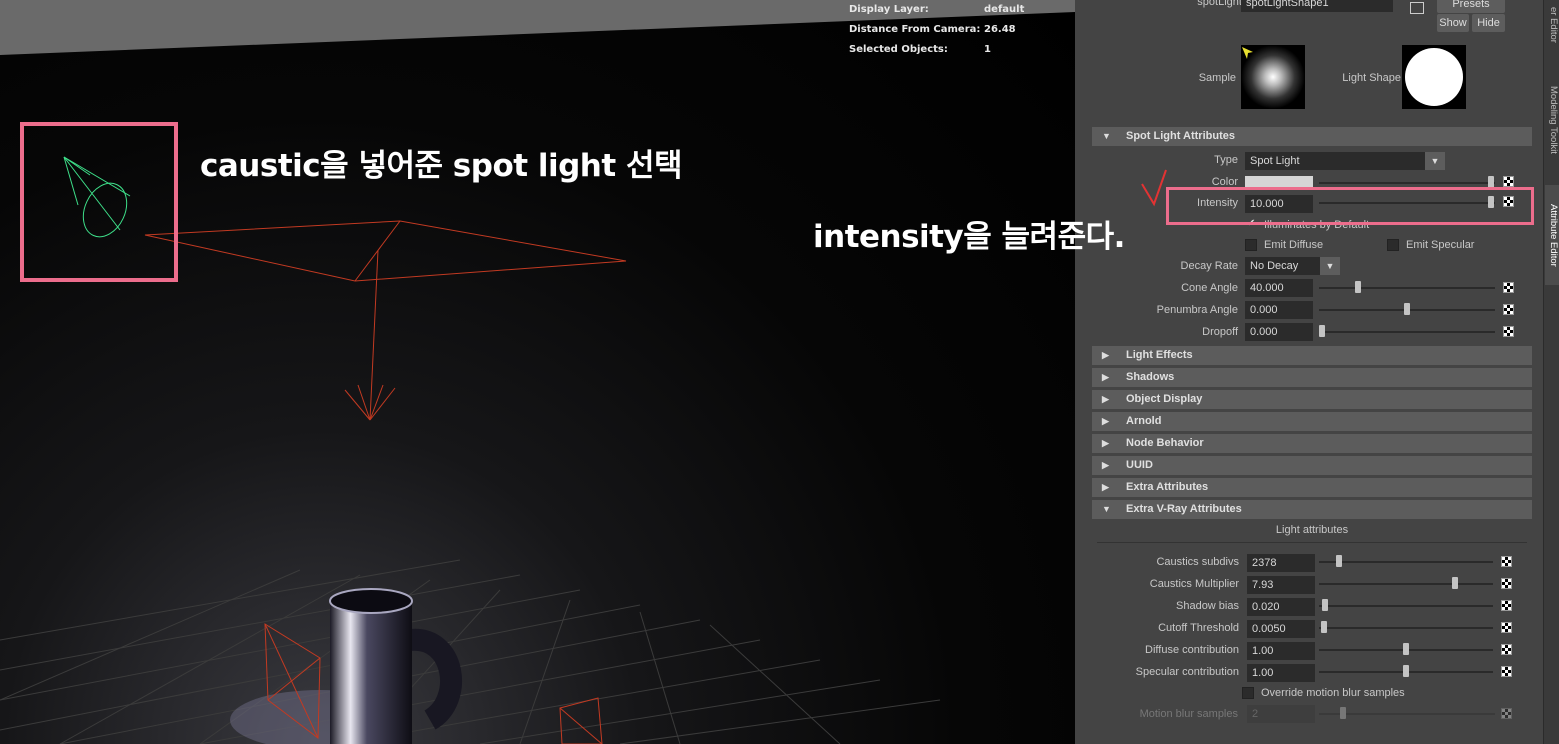  Describe the element at coordinates (1312, 136) in the screenshot. I see `section-spot-light-attributes: ▼ Spot Light Attributes` at that location.